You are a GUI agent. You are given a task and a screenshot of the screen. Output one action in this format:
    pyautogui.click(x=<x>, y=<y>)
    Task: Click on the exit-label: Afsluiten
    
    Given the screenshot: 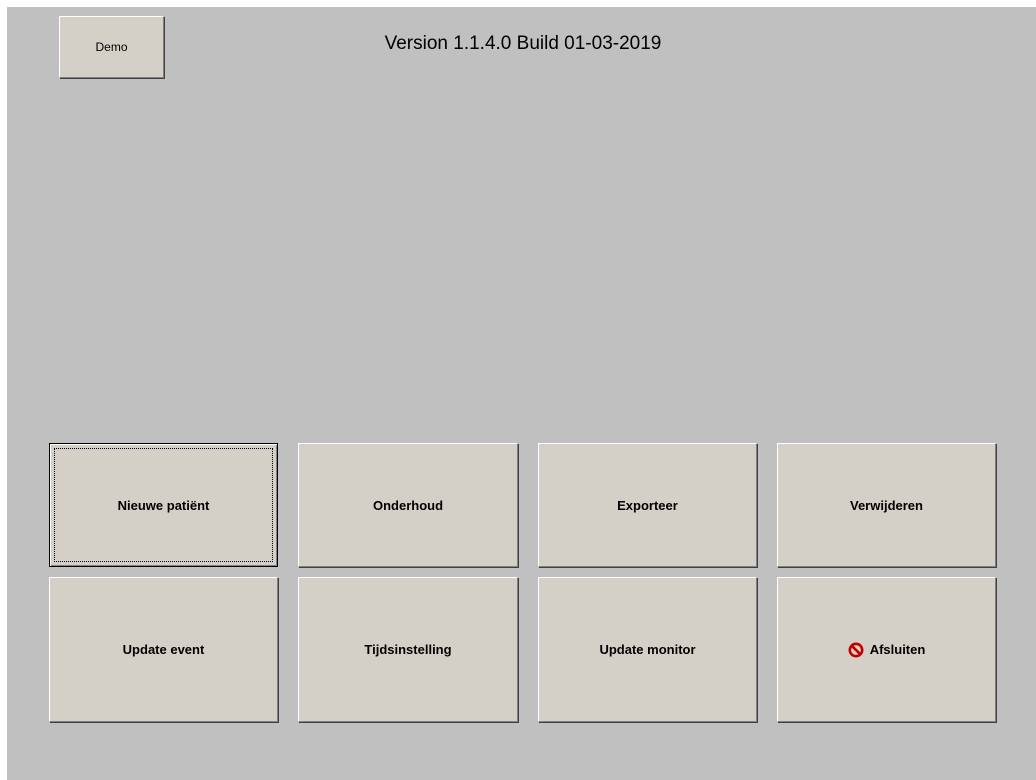 What is the action you would take?
    pyautogui.click(x=897, y=649)
    